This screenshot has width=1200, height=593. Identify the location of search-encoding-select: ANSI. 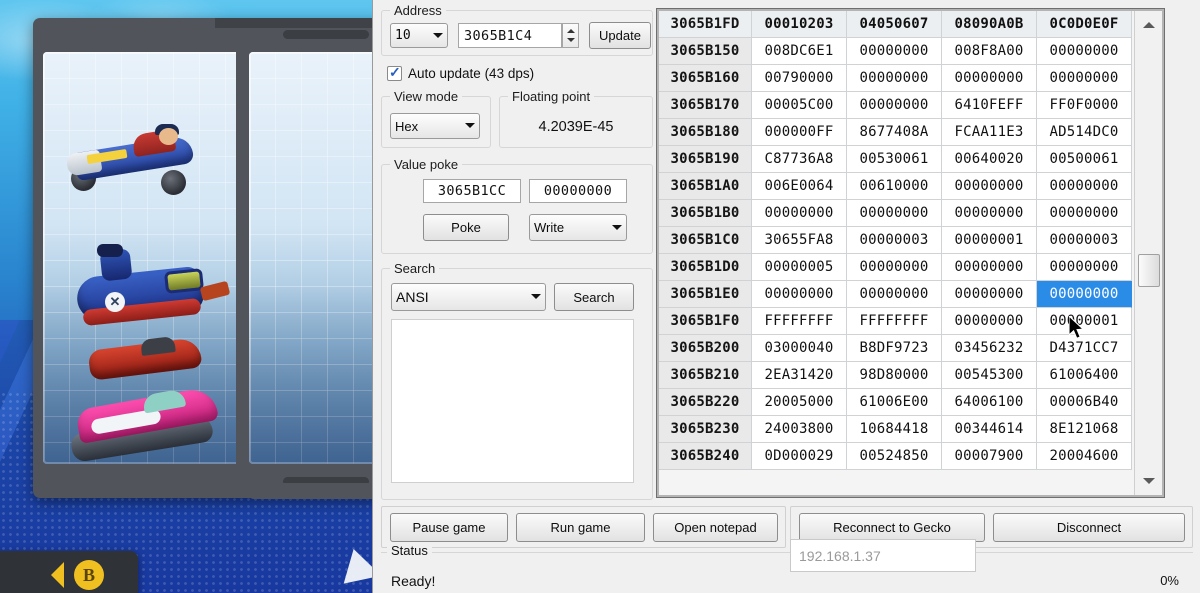
(468, 297).